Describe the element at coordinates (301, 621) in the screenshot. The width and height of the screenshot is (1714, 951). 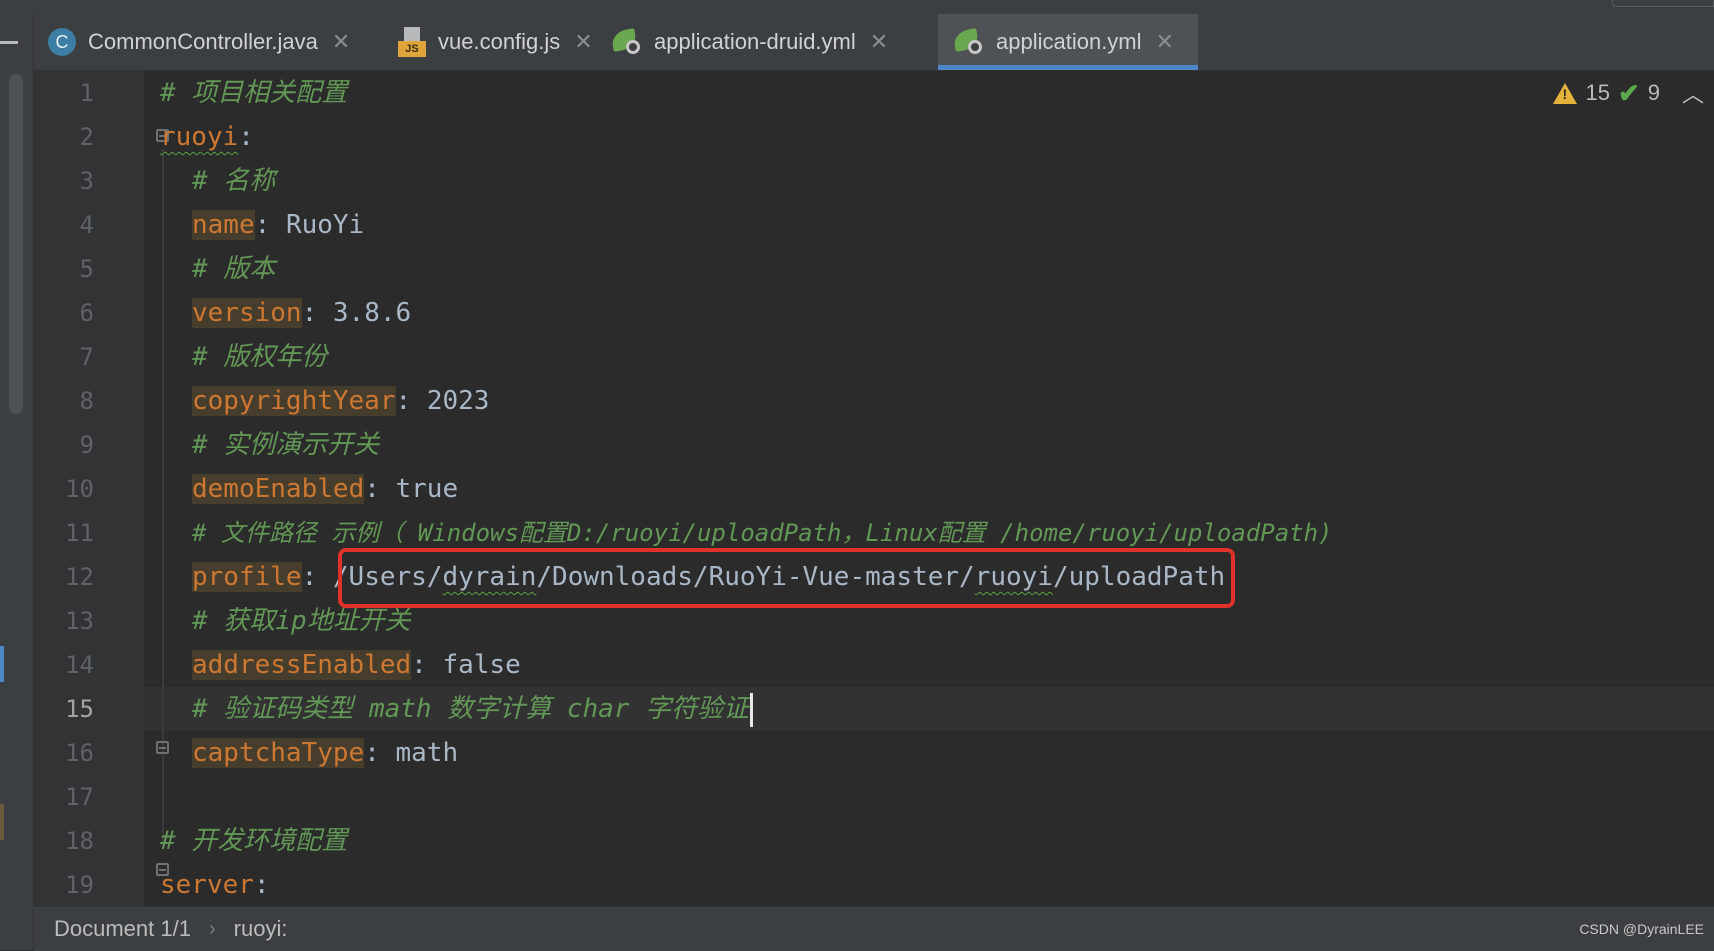
I see `yaml-comment: # 获取ip地址开关` at that location.